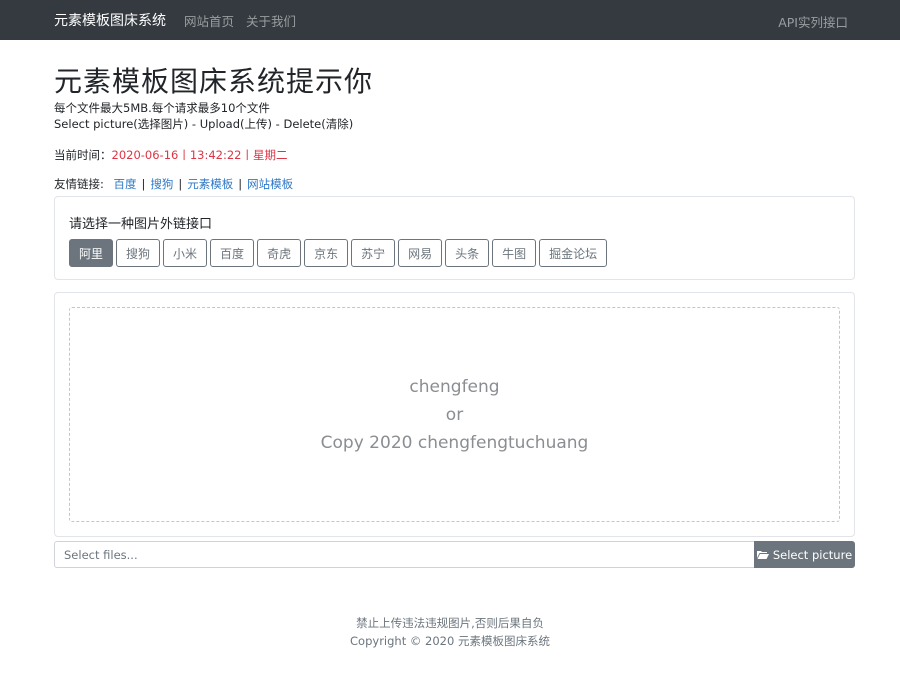  I want to click on folder-open-icon, so click(762, 555).